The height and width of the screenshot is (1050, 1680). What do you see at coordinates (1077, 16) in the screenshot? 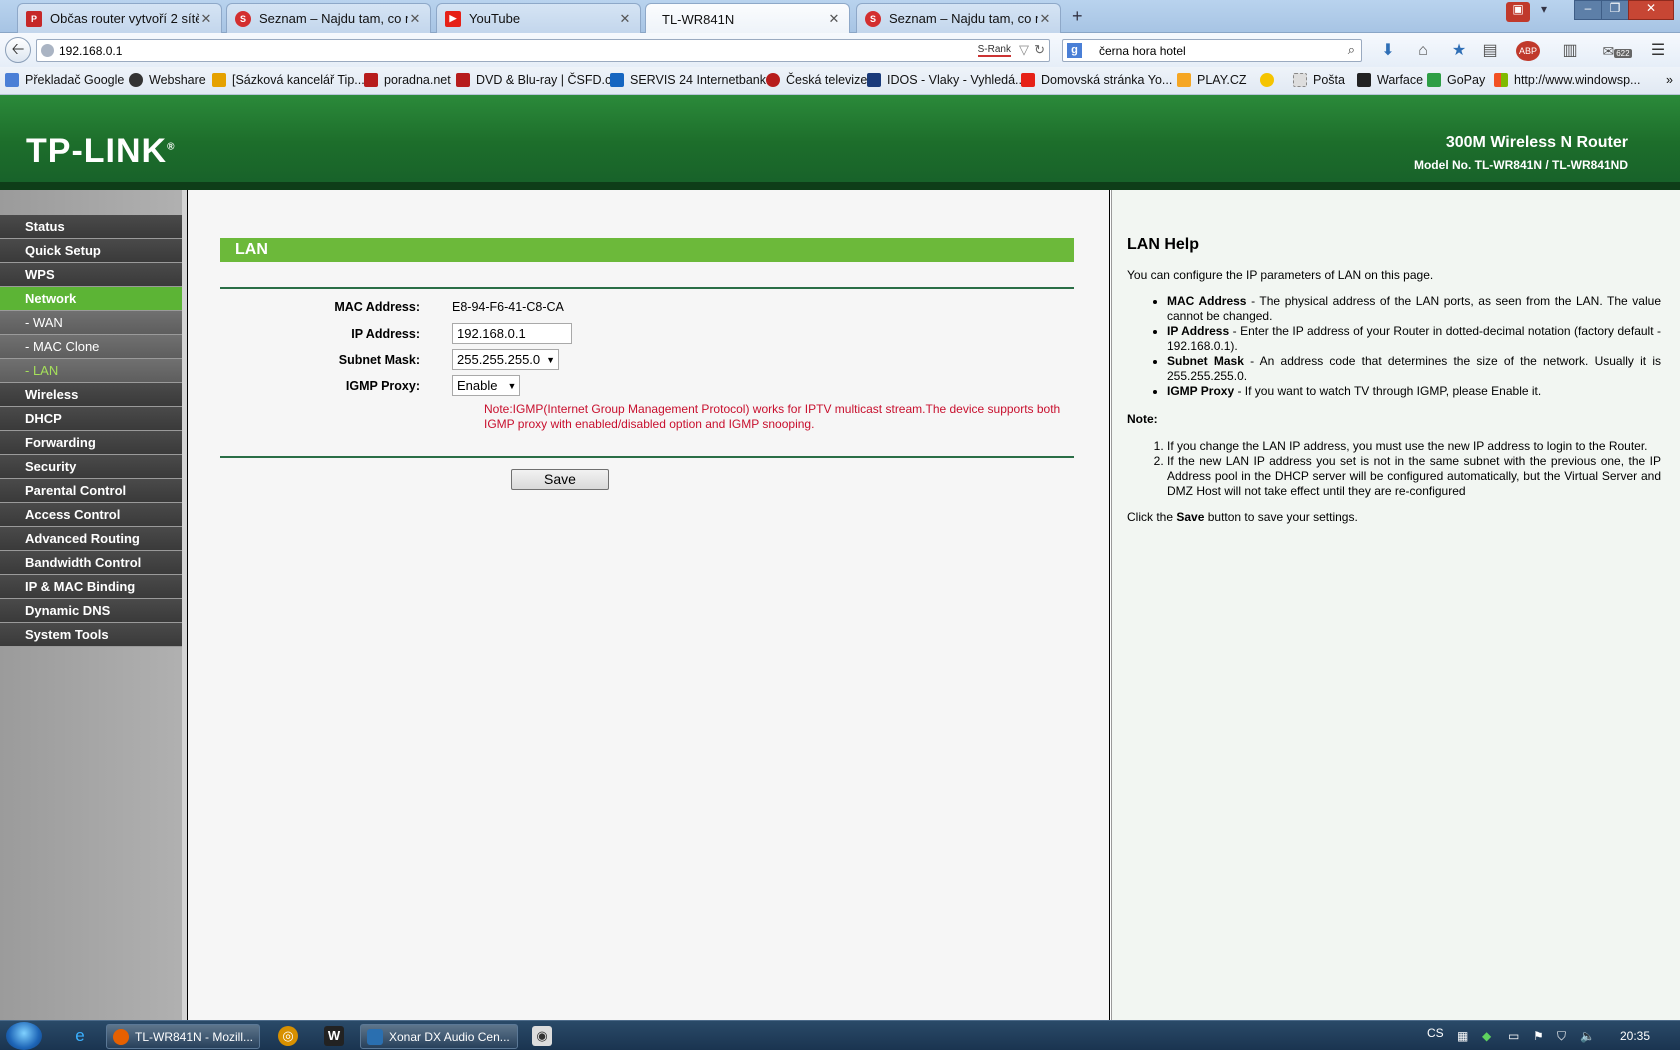
I see `new-tab-button: +` at bounding box center [1077, 16].